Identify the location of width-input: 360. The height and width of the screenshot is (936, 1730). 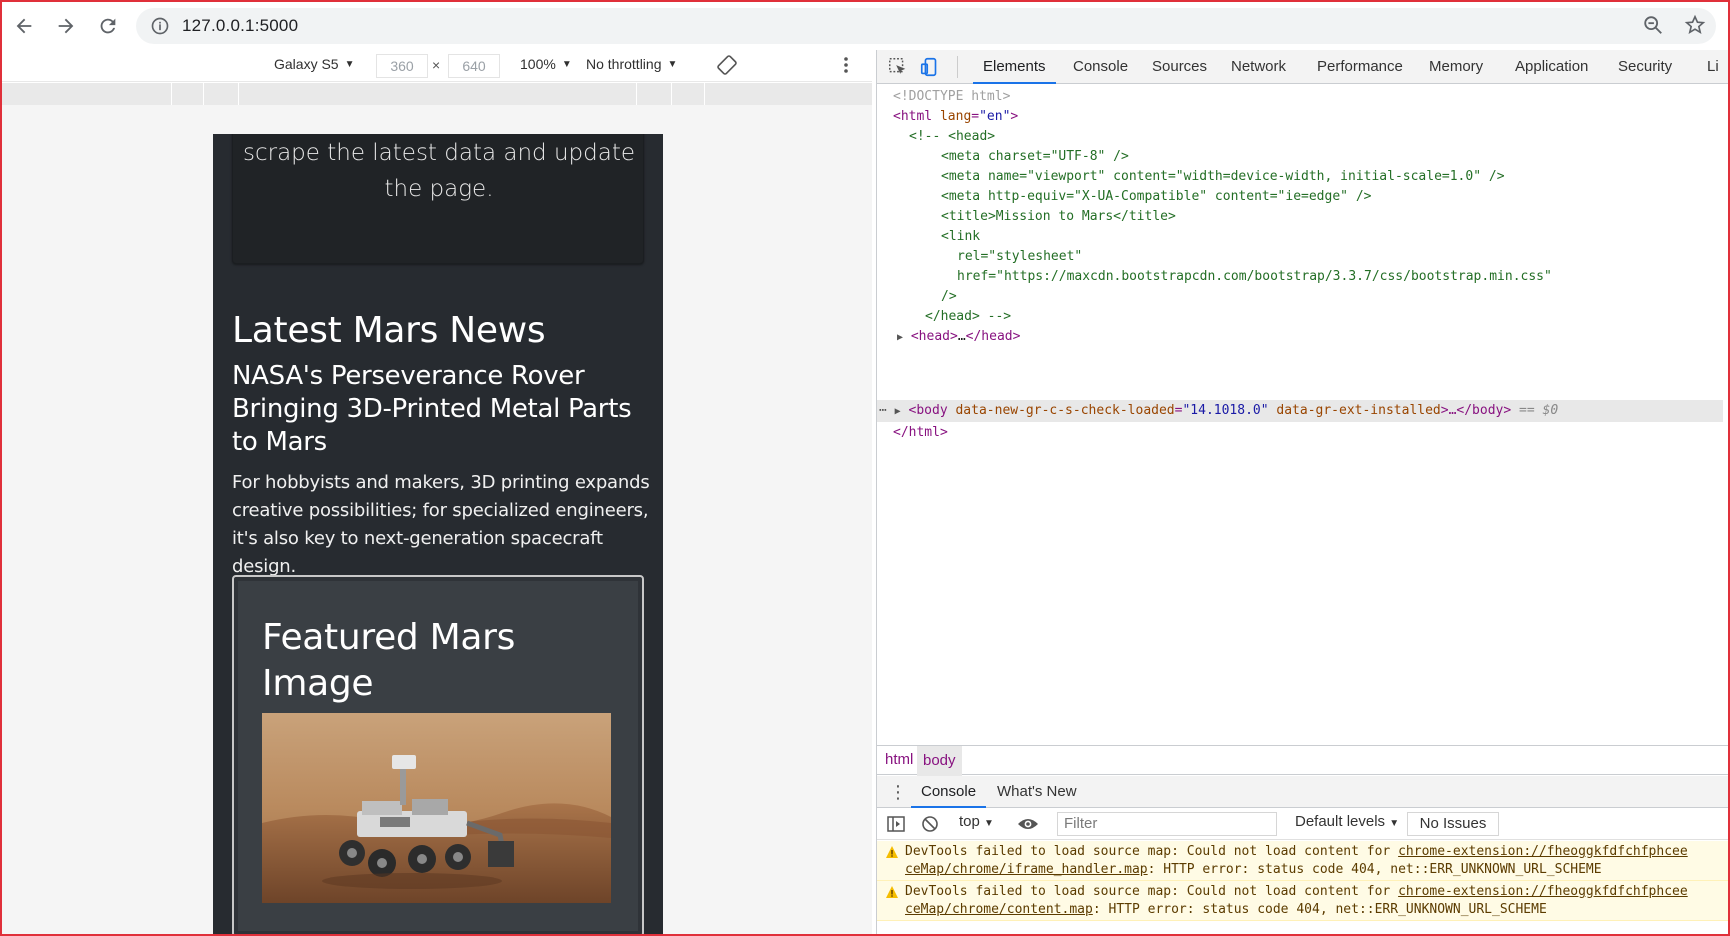
(402, 66).